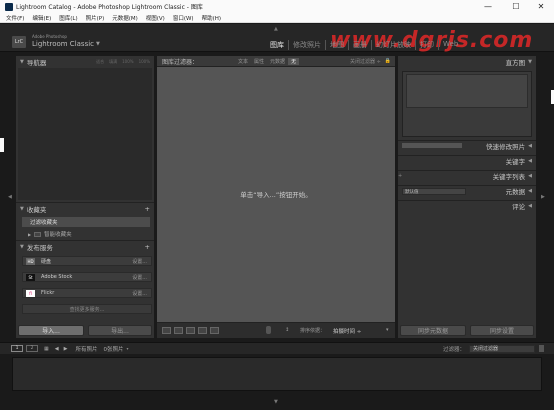 This screenshot has width=554, height=410. What do you see at coordinates (433, 330) in the screenshot?
I see `sync-metadata-button: 同步元数据` at bounding box center [433, 330].